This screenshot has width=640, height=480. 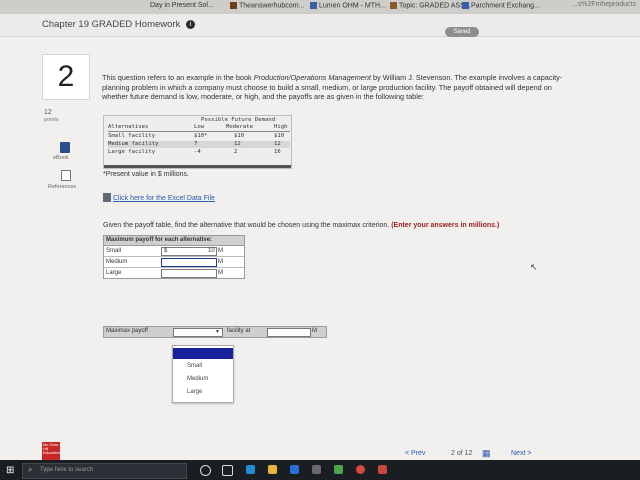 I want to click on search-placeholder: Type here to search, so click(x=67, y=470).